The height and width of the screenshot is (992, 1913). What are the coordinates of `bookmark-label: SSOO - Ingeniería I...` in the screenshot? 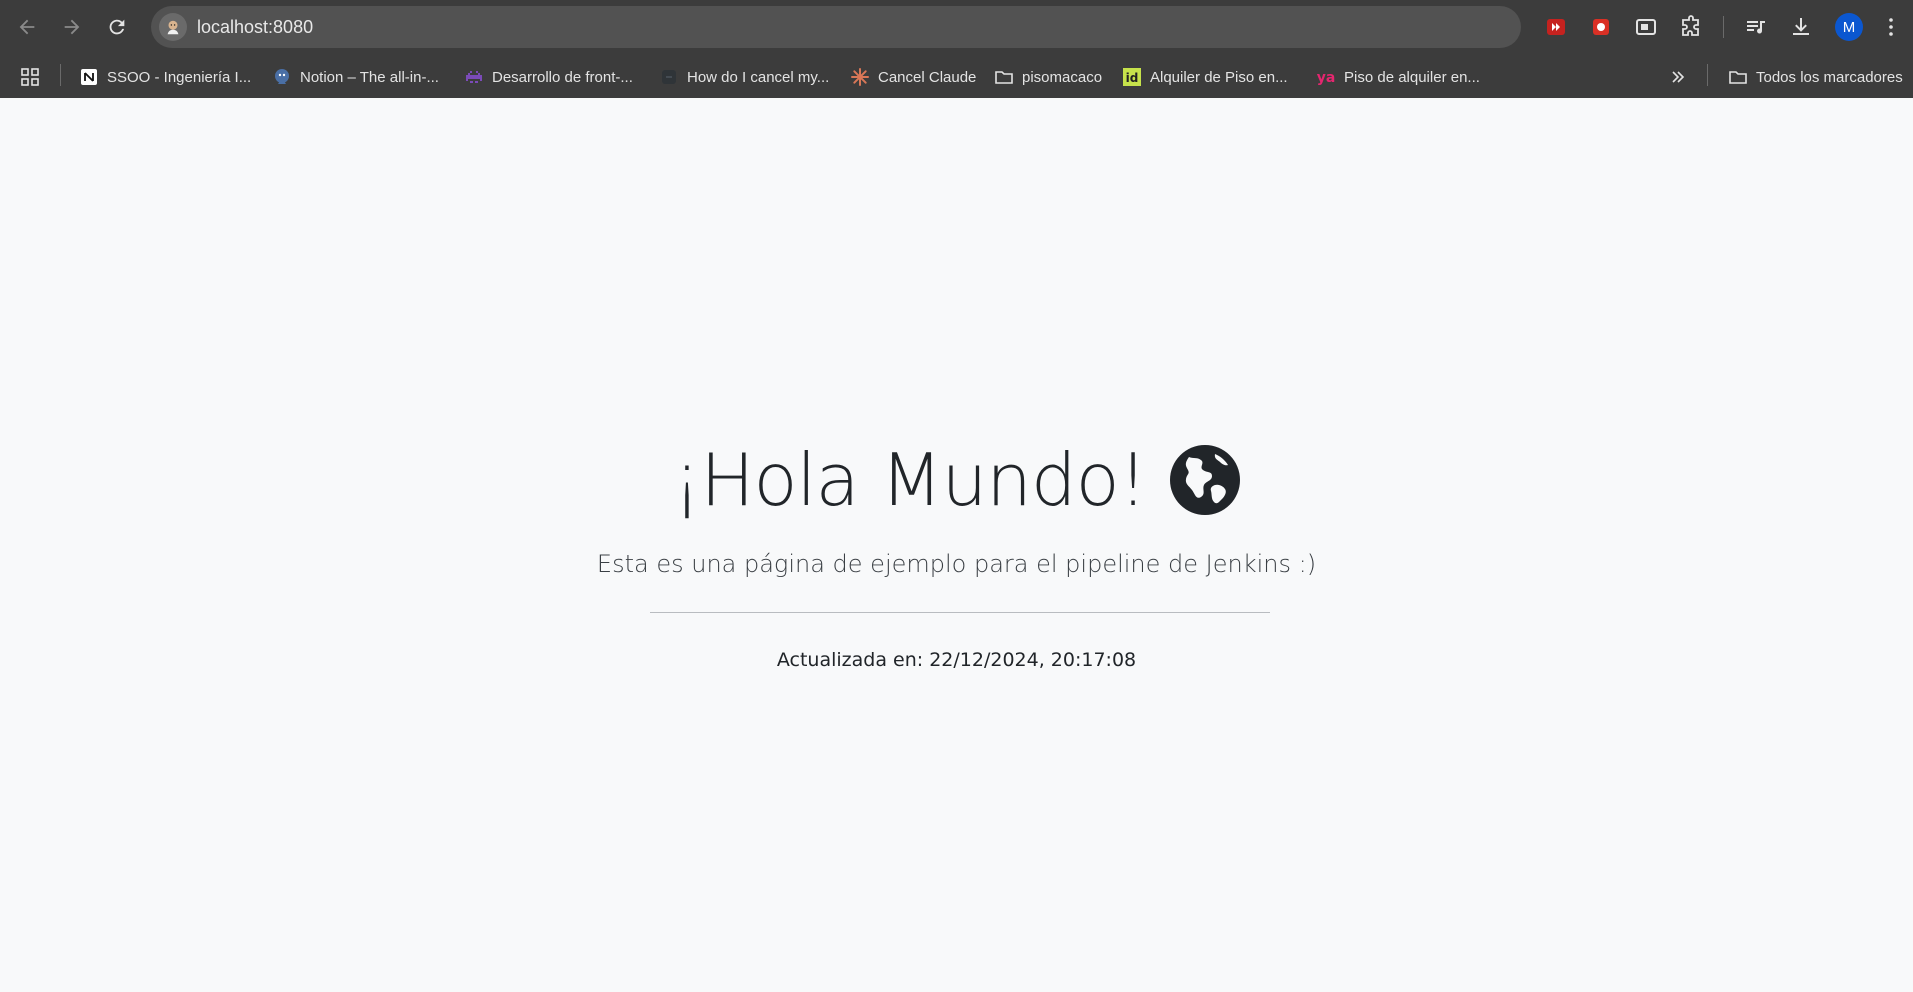 It's located at (179, 77).